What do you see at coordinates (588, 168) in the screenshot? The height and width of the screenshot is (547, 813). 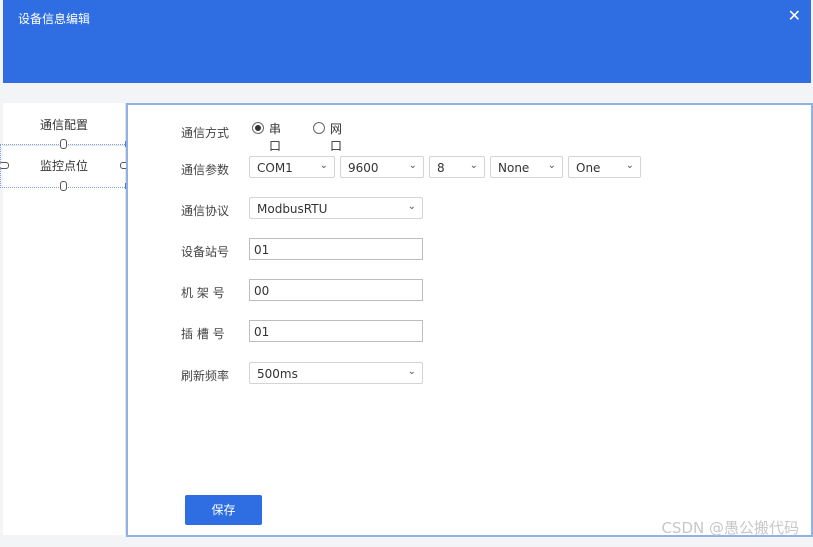 I see `stop-bits-value: One` at bounding box center [588, 168].